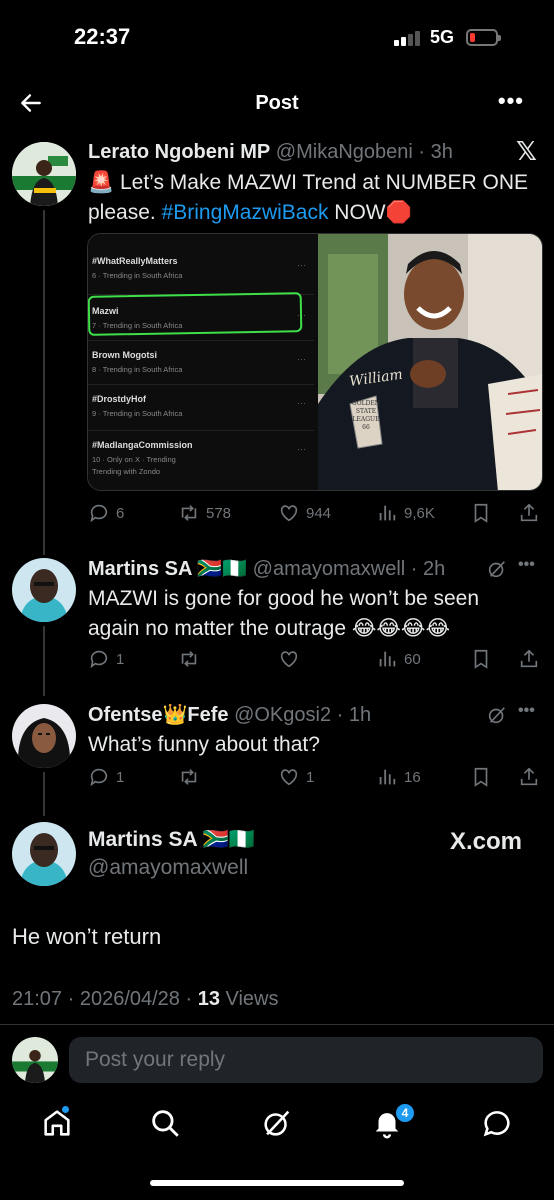  I want to click on page-title: Post, so click(277, 103).